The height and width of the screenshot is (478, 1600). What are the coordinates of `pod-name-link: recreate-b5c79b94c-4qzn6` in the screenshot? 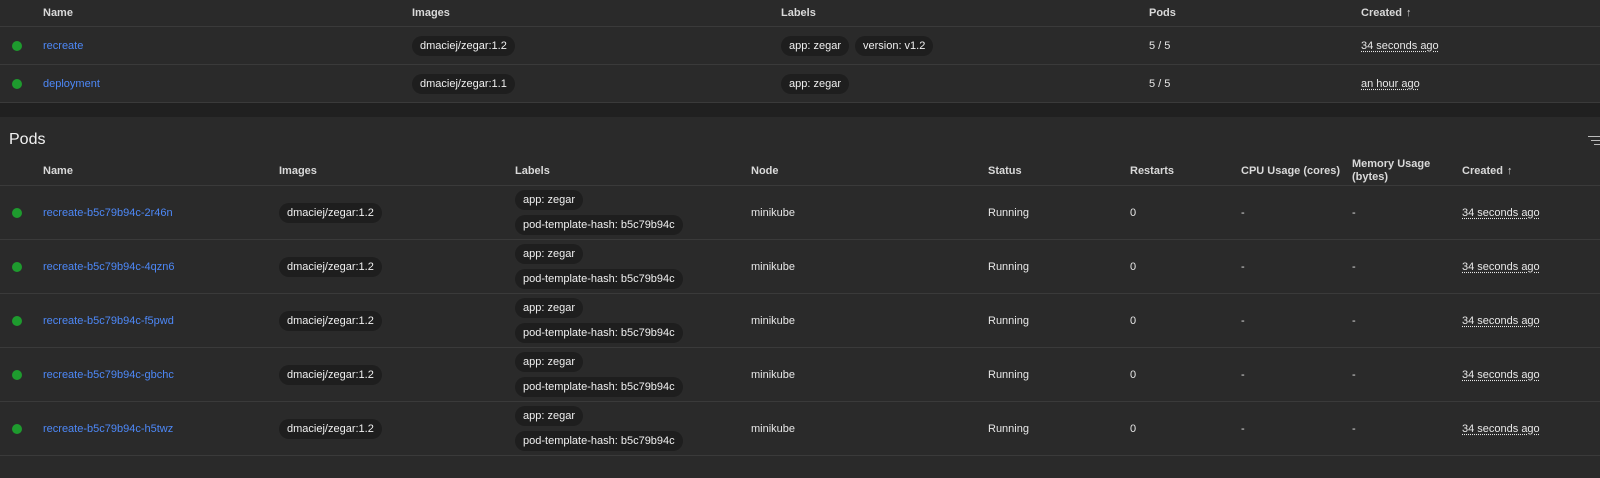 It's located at (108, 267).